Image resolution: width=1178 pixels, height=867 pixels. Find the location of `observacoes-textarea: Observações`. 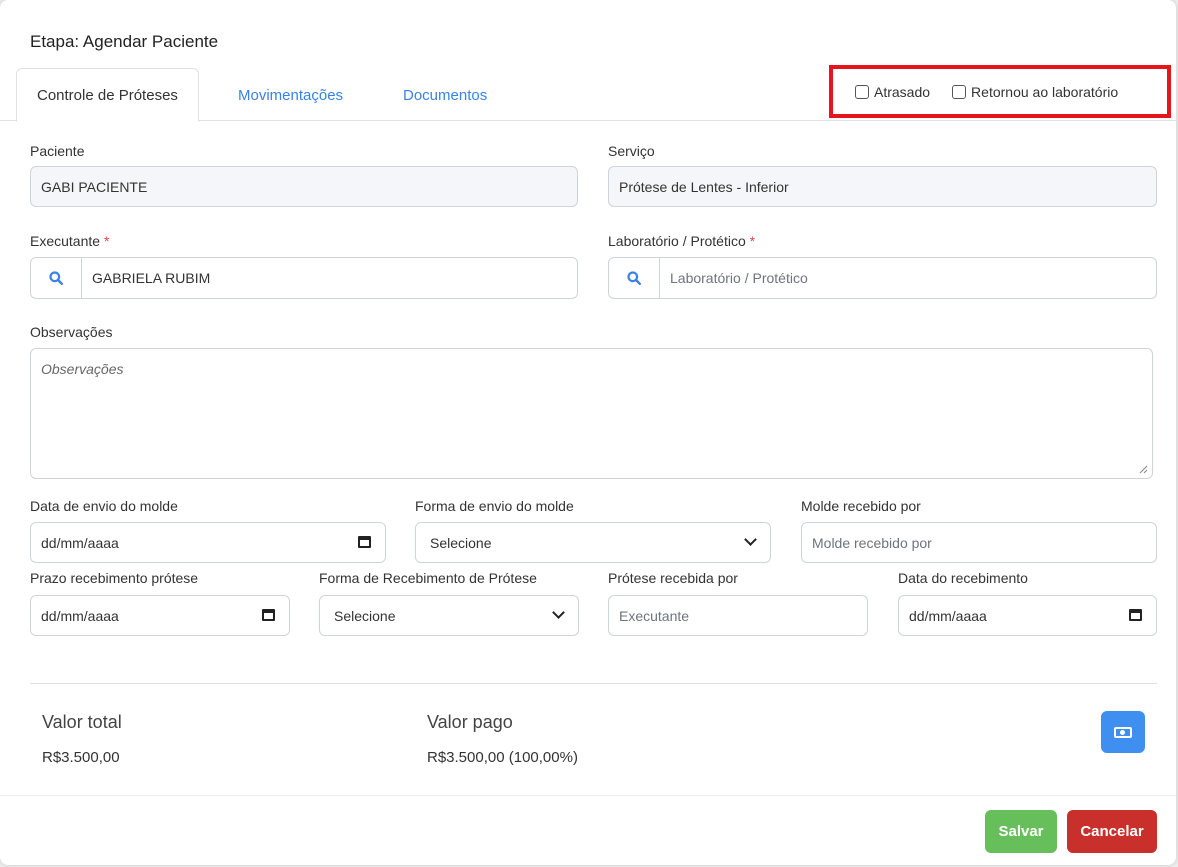

observacoes-textarea: Observações is located at coordinates (591, 413).